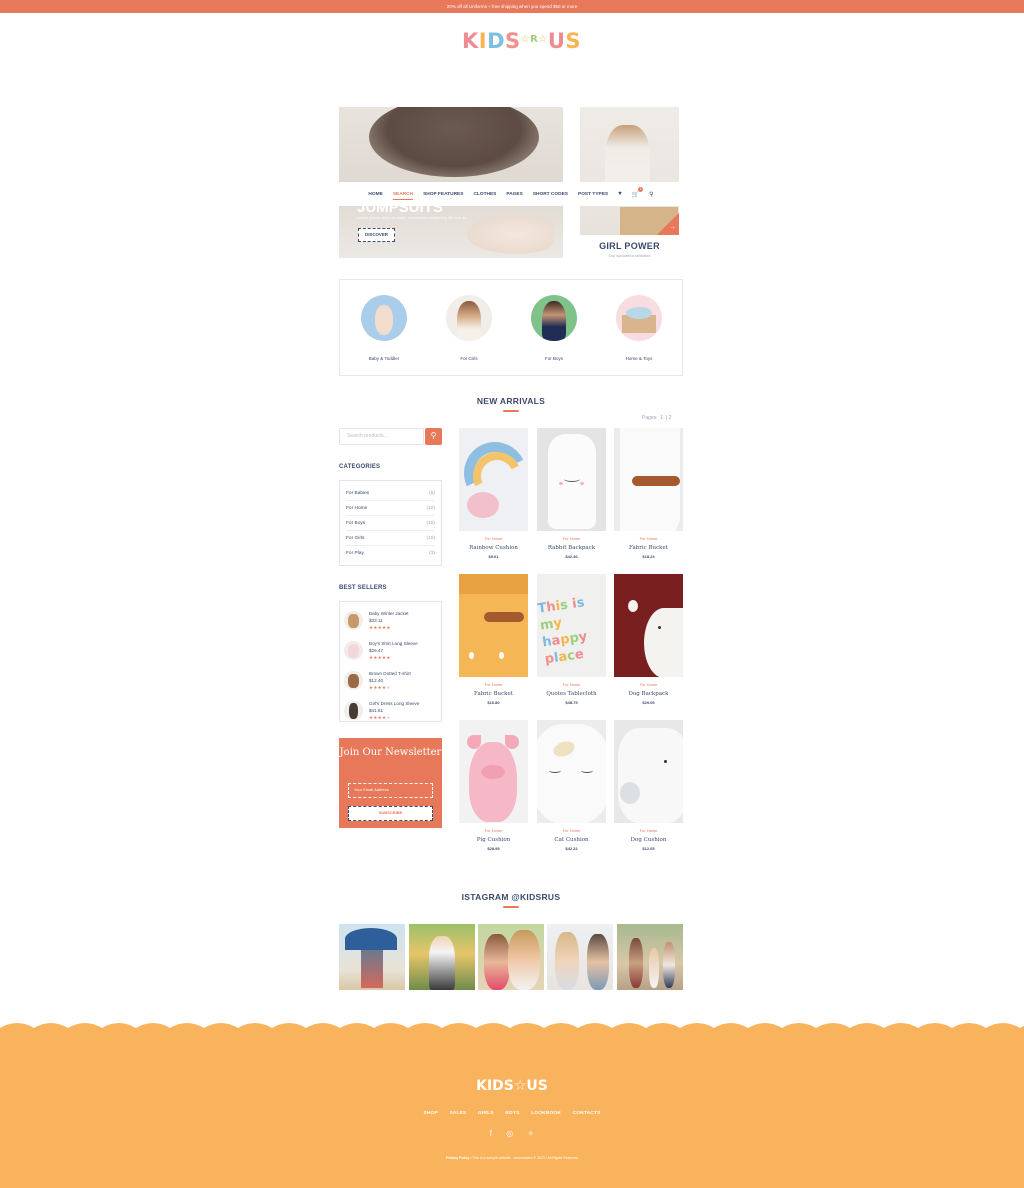 Image resolution: width=1024 pixels, height=1188 pixels. I want to click on instagram-title: ISTAGRAM @KIDSRUS, so click(511, 897).